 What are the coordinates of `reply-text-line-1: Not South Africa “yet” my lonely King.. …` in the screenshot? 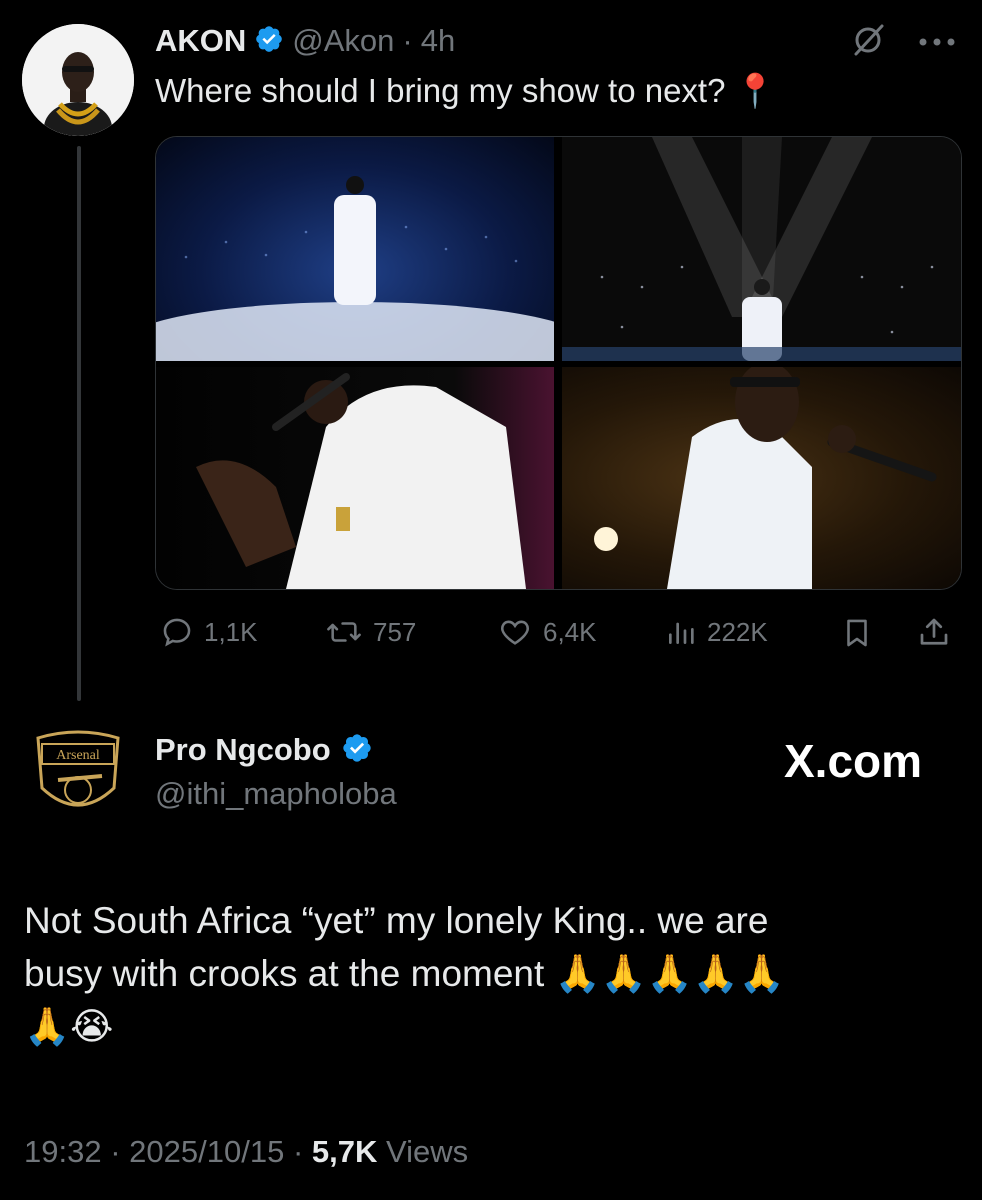 It's located at (396, 920).